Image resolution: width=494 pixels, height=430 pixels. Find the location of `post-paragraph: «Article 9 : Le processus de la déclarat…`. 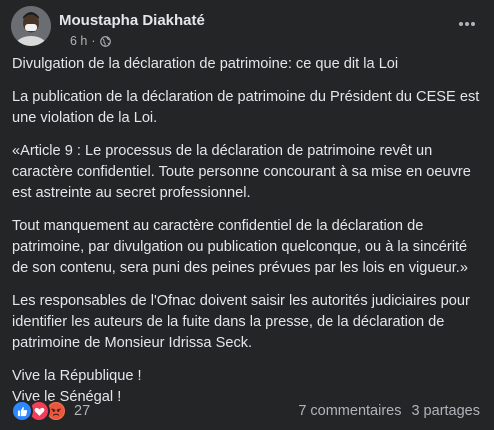

post-paragraph: «Article 9 : Le processus de la déclarat… is located at coordinates (241, 172).